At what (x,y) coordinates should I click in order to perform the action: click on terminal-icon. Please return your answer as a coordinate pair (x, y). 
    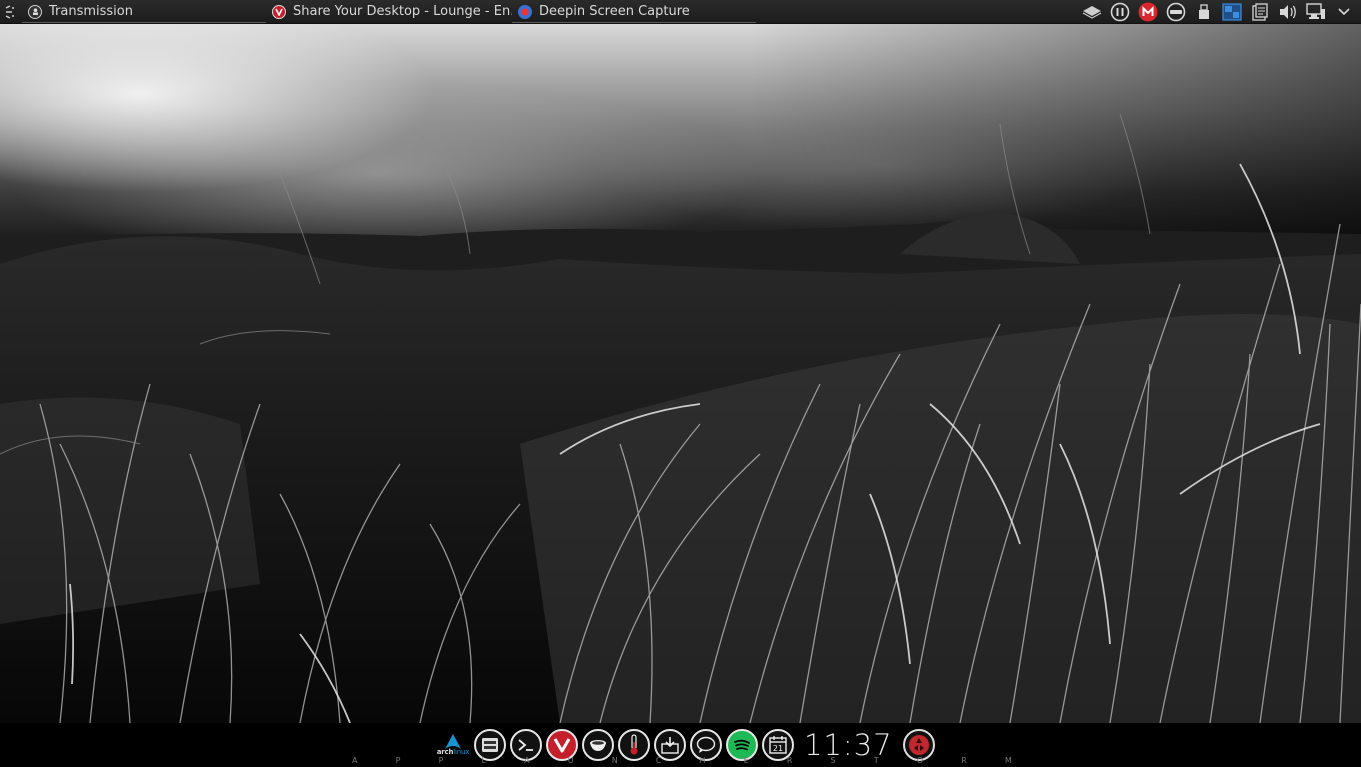
    Looking at the image, I should click on (525, 745).